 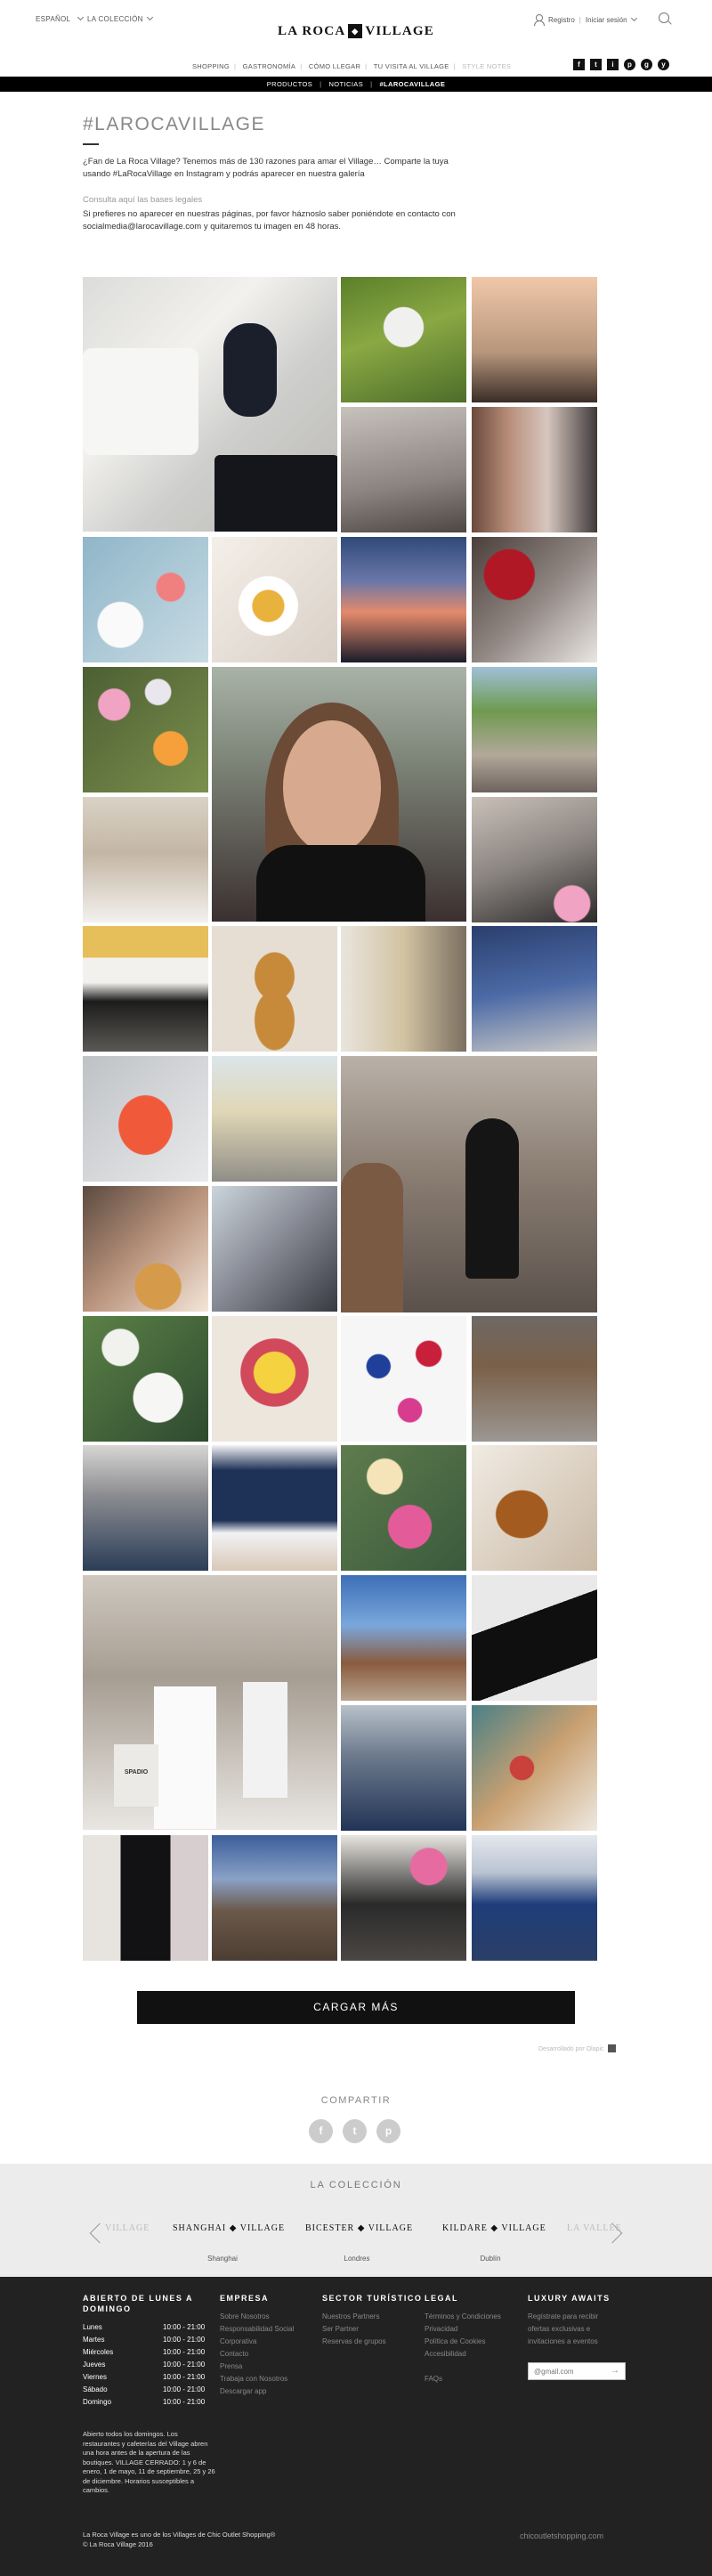 What do you see at coordinates (61, 18) in the screenshot?
I see `language-selector: ESPAÑOL` at bounding box center [61, 18].